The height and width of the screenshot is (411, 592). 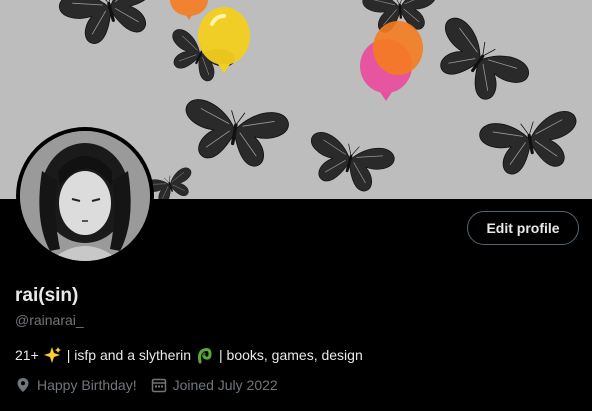 I want to click on bio-middle: | isfp and a slytherin, so click(x=129, y=355).